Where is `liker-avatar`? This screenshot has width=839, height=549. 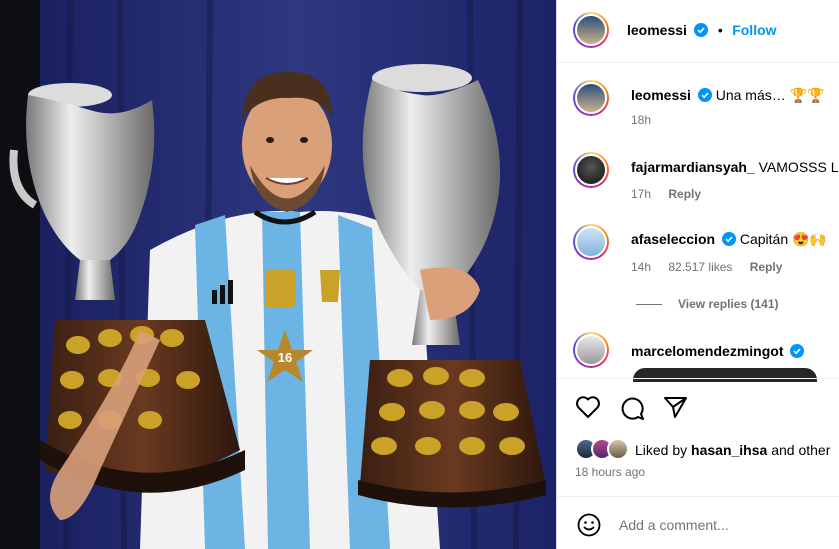
liker-avatar is located at coordinates (618, 449).